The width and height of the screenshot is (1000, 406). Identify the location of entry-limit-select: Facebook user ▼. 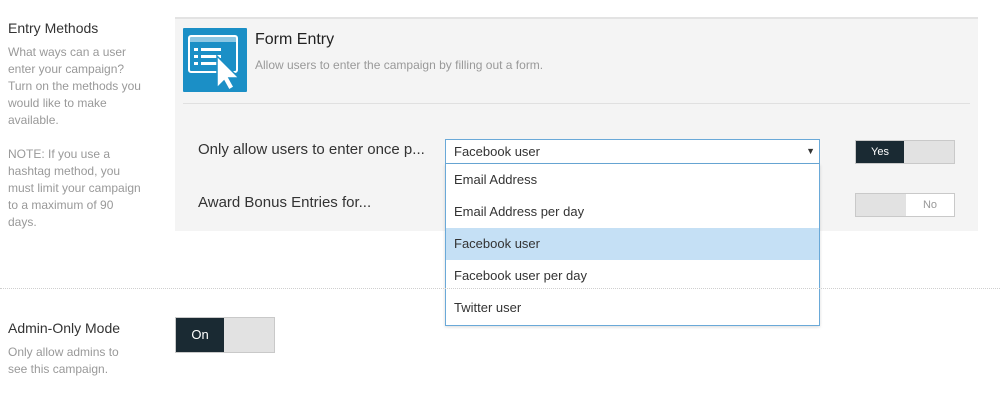
(632, 151).